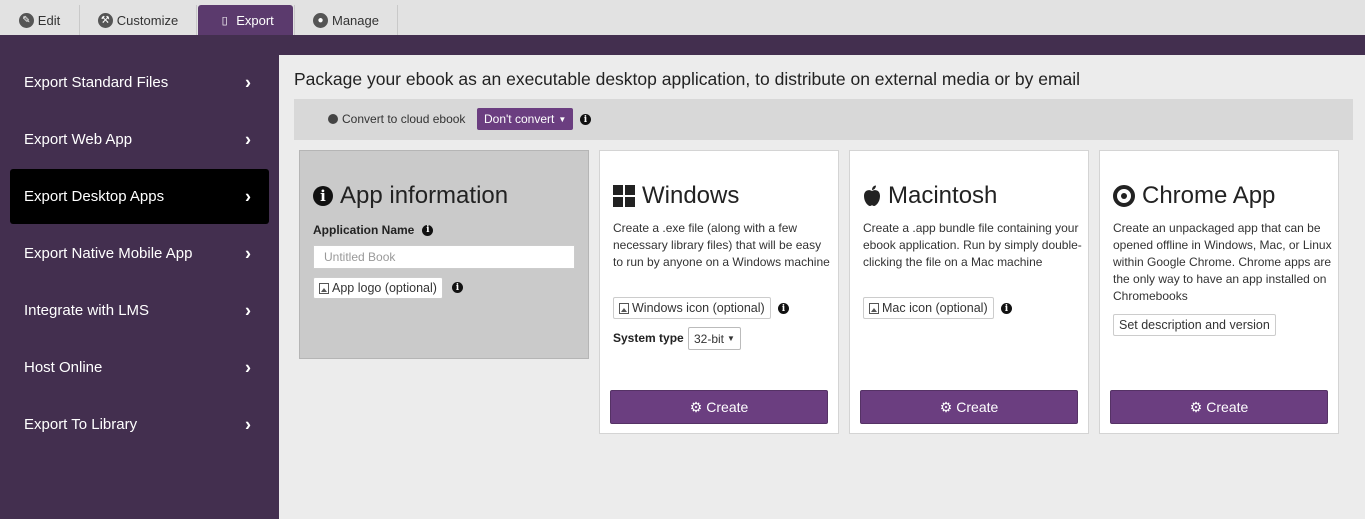 The image size is (1365, 519). What do you see at coordinates (648, 338) in the screenshot?
I see `system-type-label: System type` at bounding box center [648, 338].